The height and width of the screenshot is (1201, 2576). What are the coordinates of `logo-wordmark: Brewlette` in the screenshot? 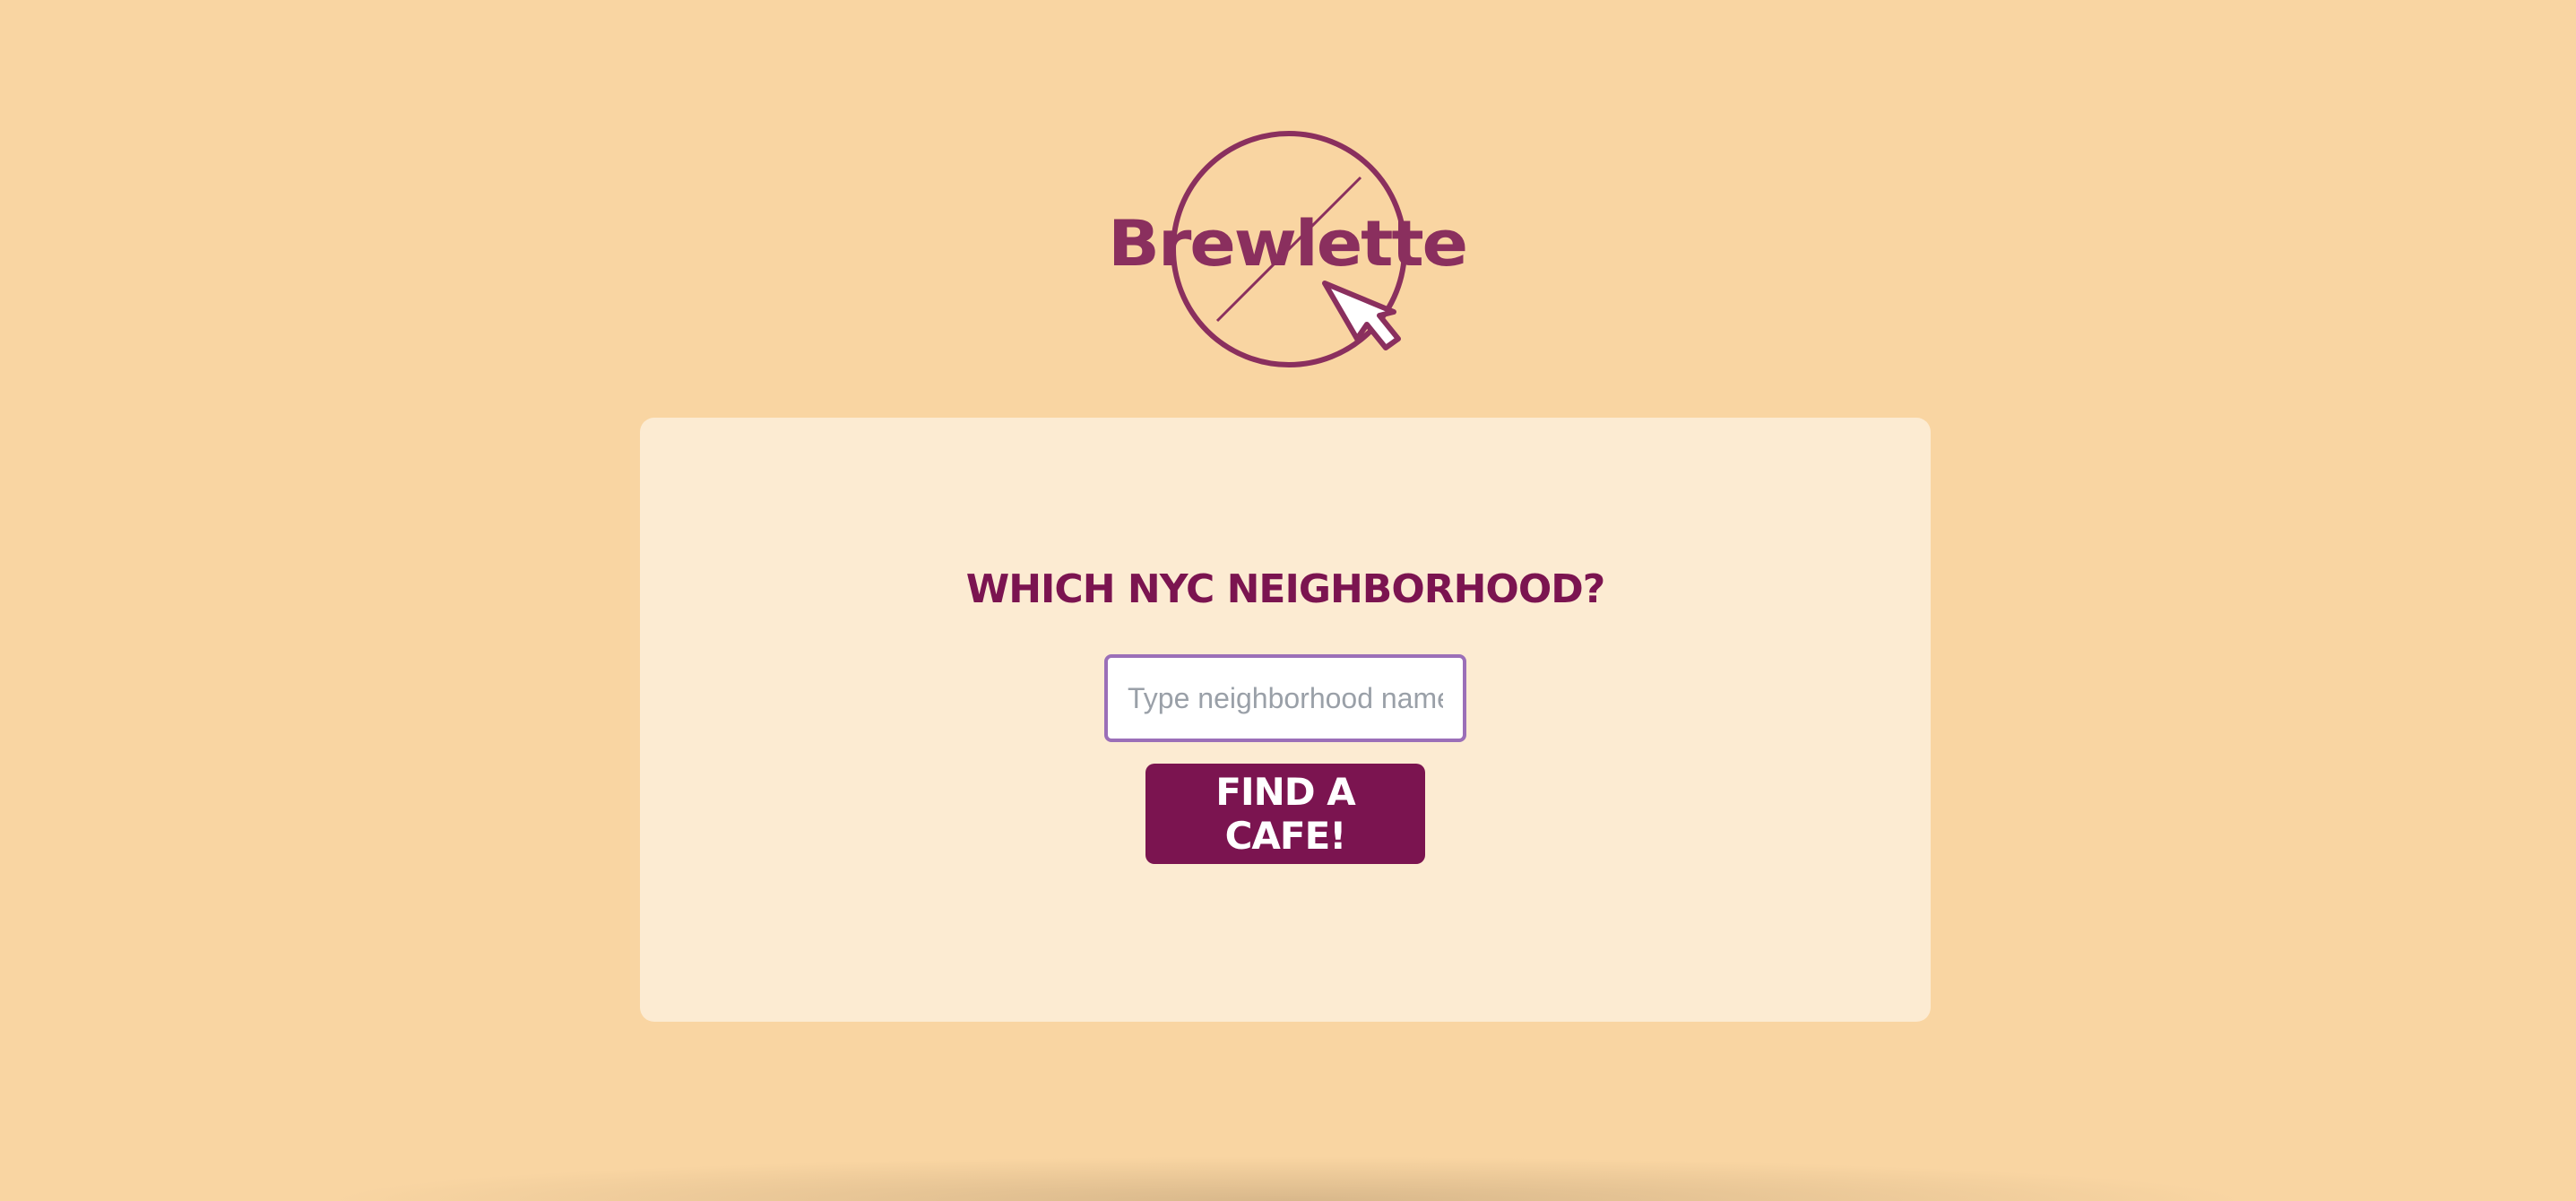 It's located at (1287, 244).